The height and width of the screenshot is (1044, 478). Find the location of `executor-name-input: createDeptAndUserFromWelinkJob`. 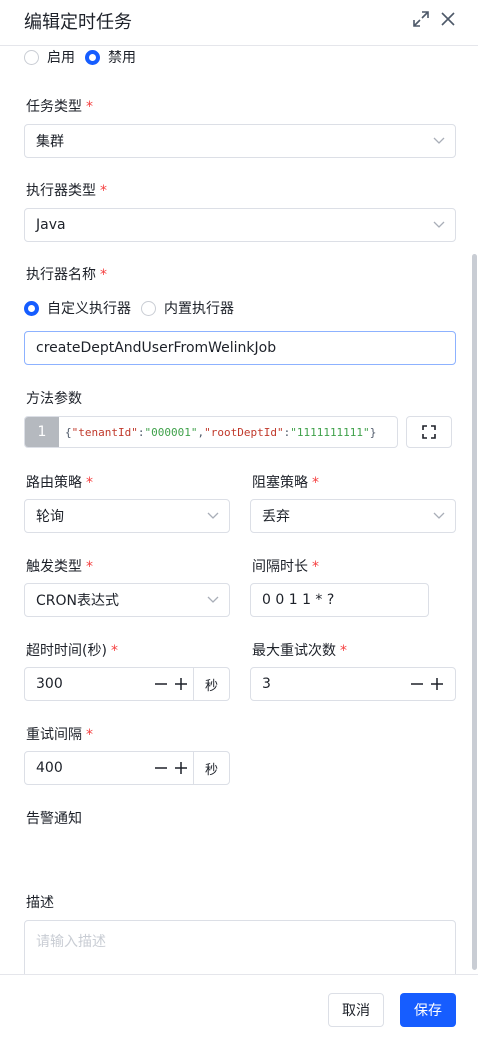

executor-name-input: createDeptAndUserFromWelinkJob is located at coordinates (240, 348).